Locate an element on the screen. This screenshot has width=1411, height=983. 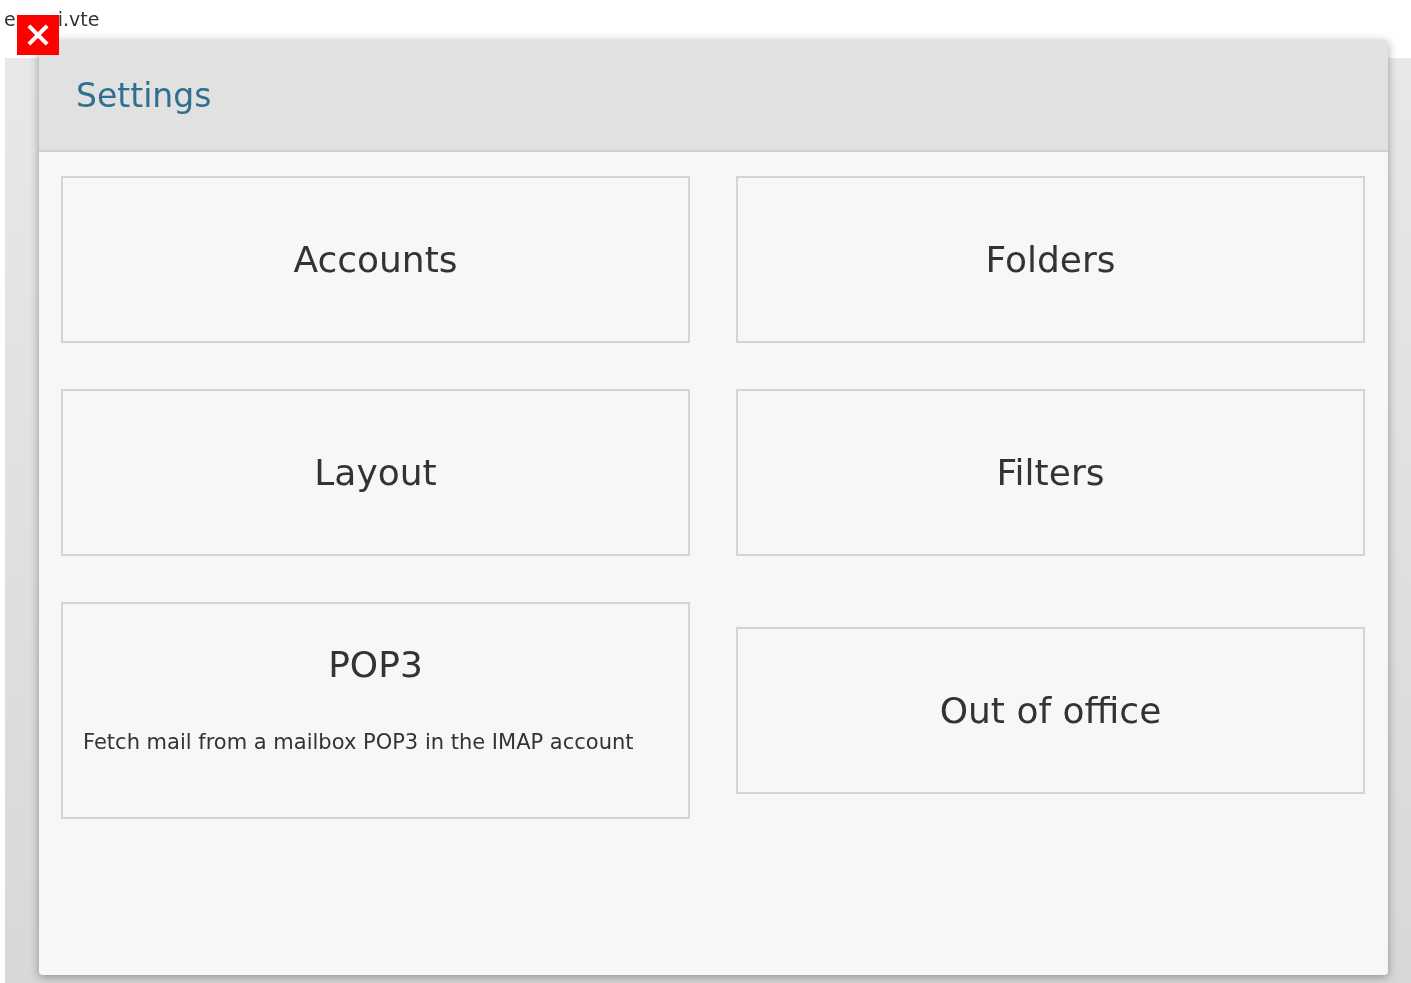
page-text: i.vte is located at coordinates (78, 19).